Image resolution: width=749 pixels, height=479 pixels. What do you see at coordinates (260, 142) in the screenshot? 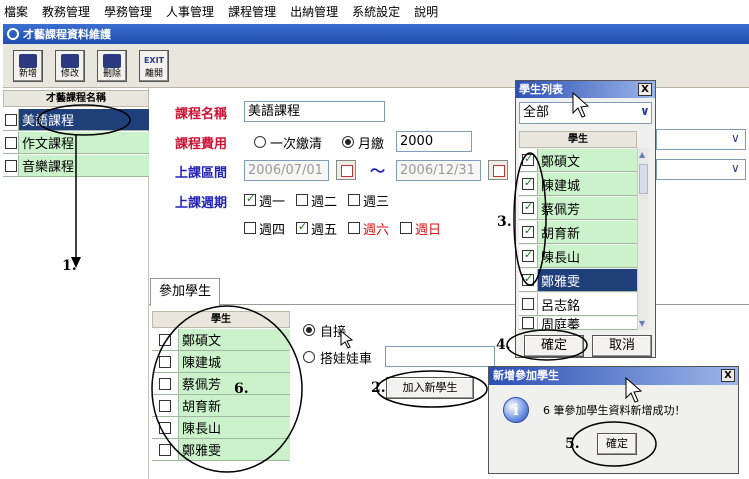
I see `fee-once-radio` at bounding box center [260, 142].